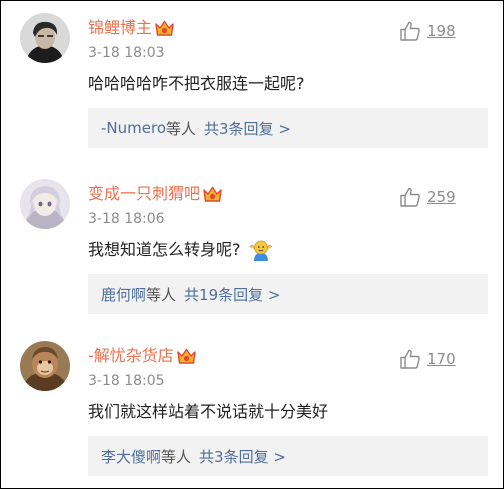  What do you see at coordinates (441, 359) in the screenshot?
I see `like-count: 170` at bounding box center [441, 359].